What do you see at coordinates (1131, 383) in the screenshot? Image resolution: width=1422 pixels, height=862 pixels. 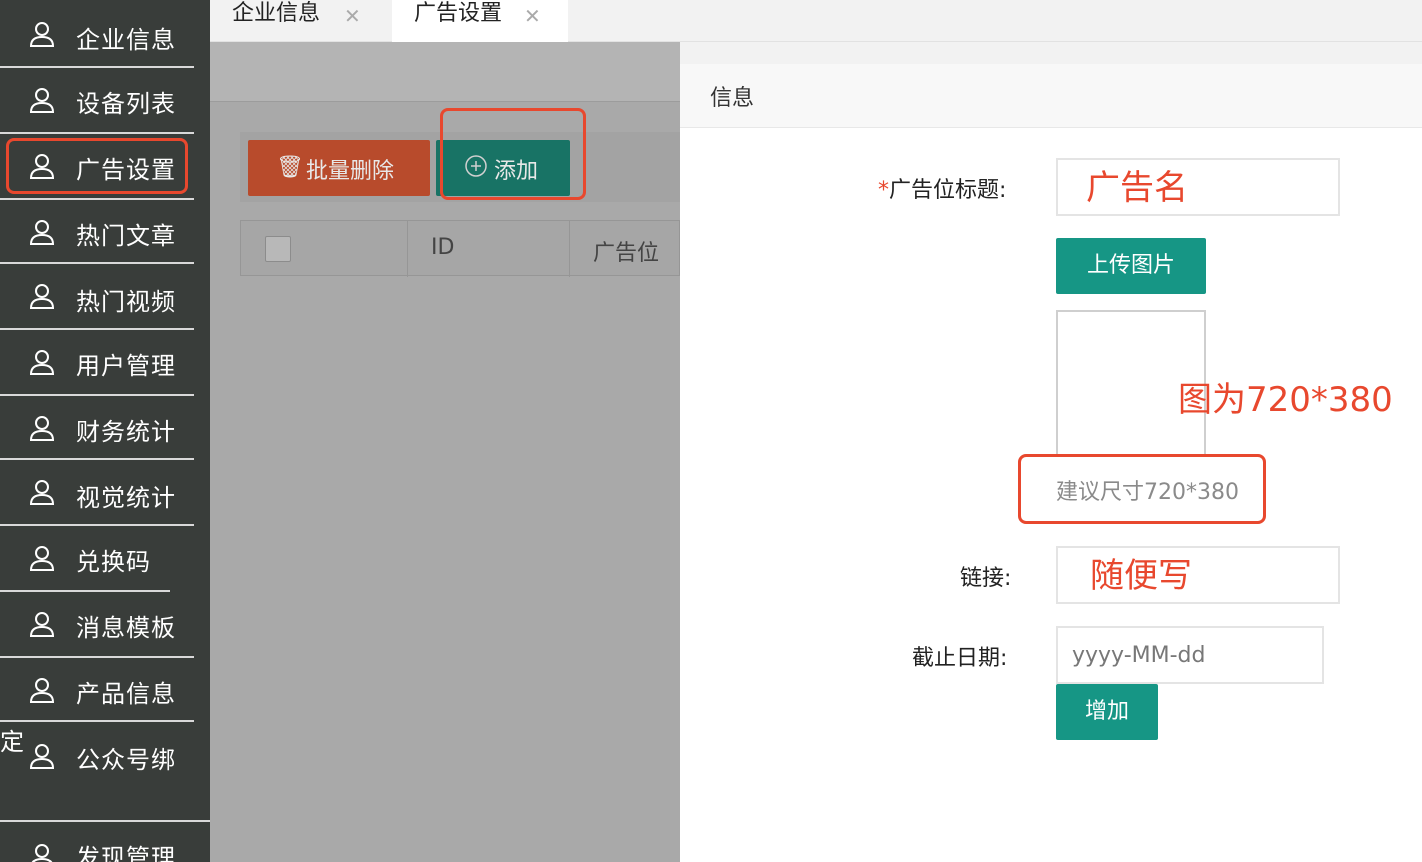 I see `image-preview` at bounding box center [1131, 383].